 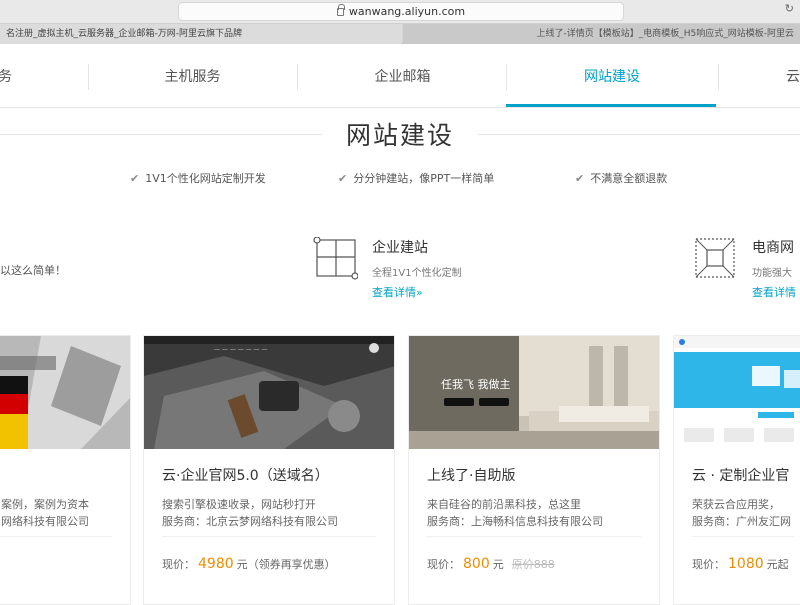 I want to click on product-vendor: 服务商：北京云梦网络科技有限公司, so click(x=250, y=521).